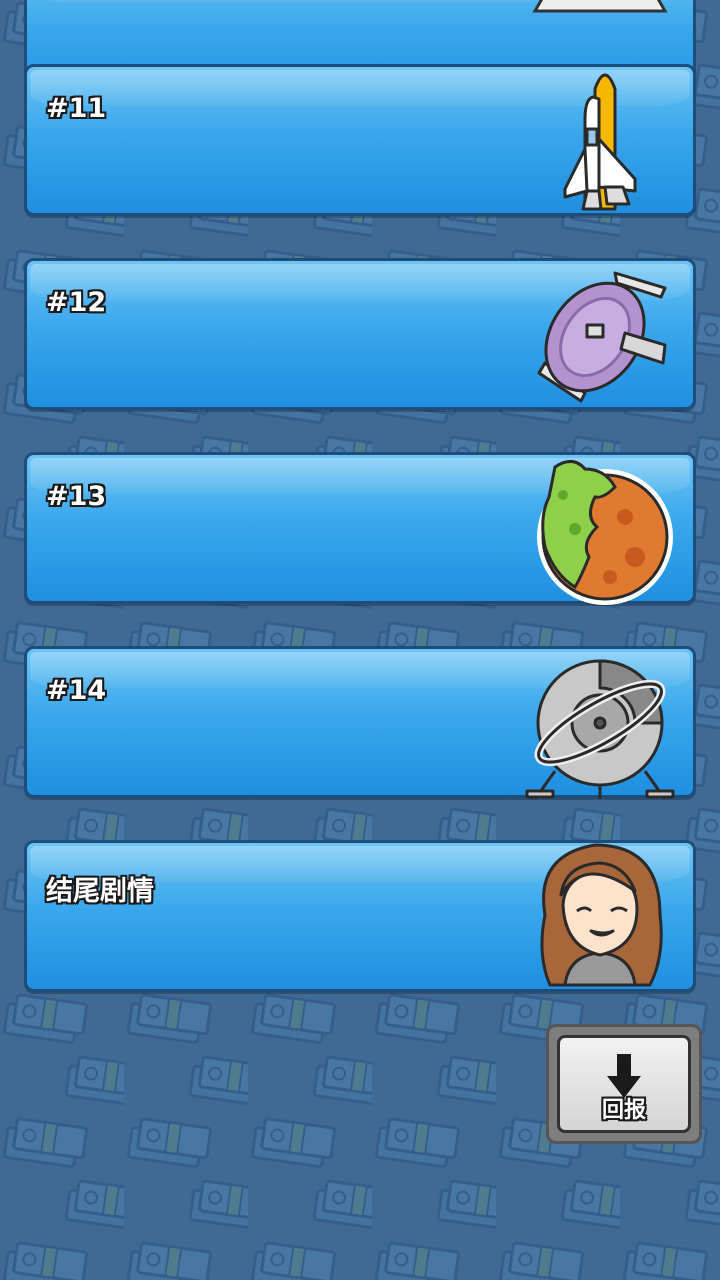 This screenshot has width=720, height=1280. Describe the element at coordinates (360, 916) in the screenshot. I see `ending-story-card: 结尾剧情` at that location.